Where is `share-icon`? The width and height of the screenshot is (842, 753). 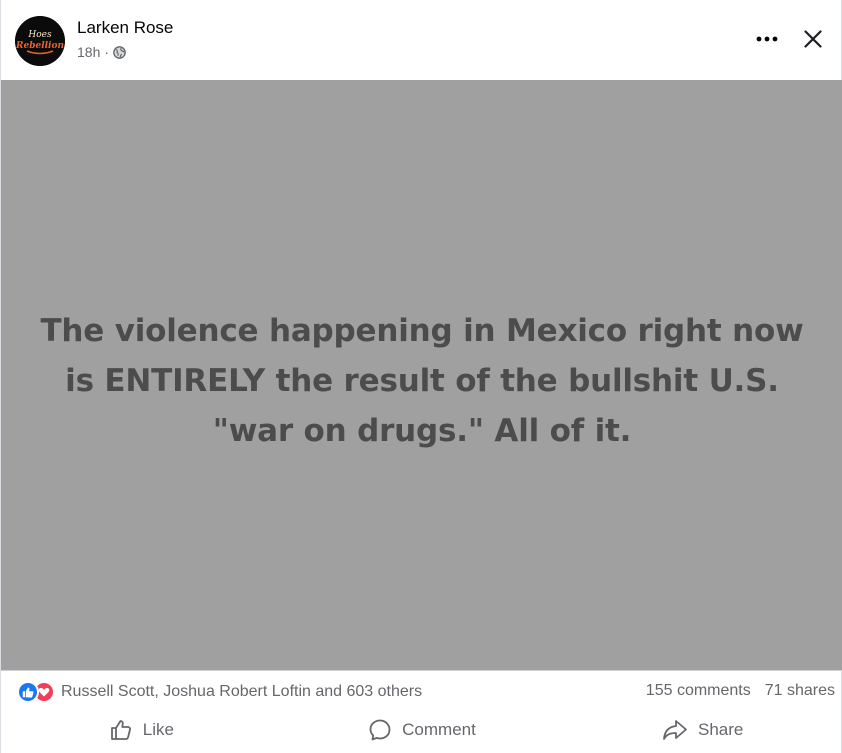
share-icon is located at coordinates (675, 729).